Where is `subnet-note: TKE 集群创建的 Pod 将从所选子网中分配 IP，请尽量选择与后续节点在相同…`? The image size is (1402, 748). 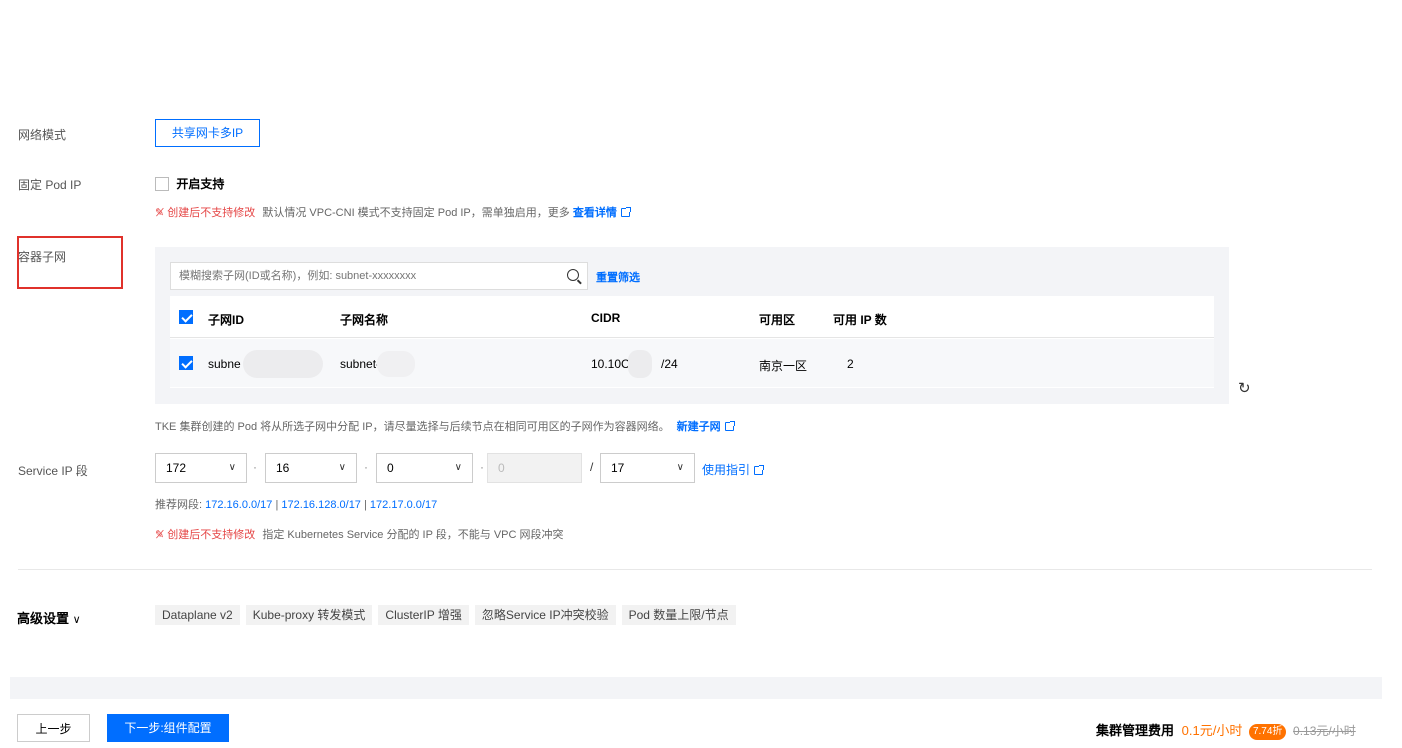
subnet-note: TKE 集群创建的 Pod 将从所选子网中分配 IP，请尽量选择与后续节点在相同… is located at coordinates (445, 426).